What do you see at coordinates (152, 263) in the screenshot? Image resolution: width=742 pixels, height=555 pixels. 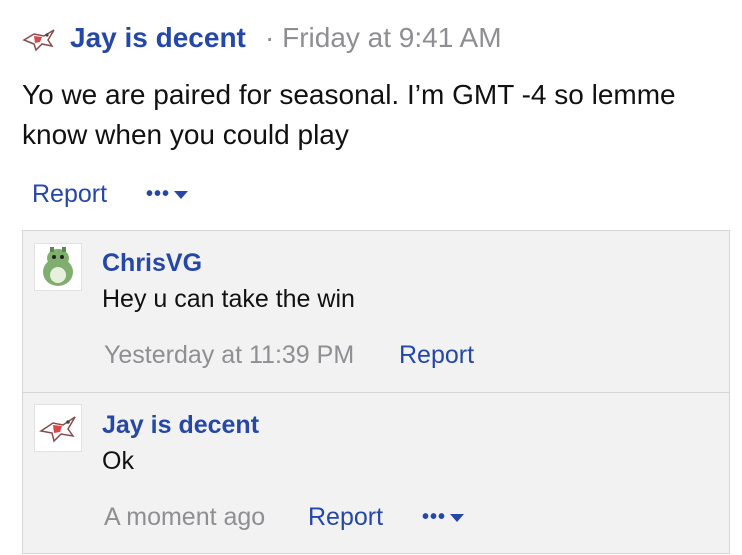 I see `comment-author-link: ChrisVG` at bounding box center [152, 263].